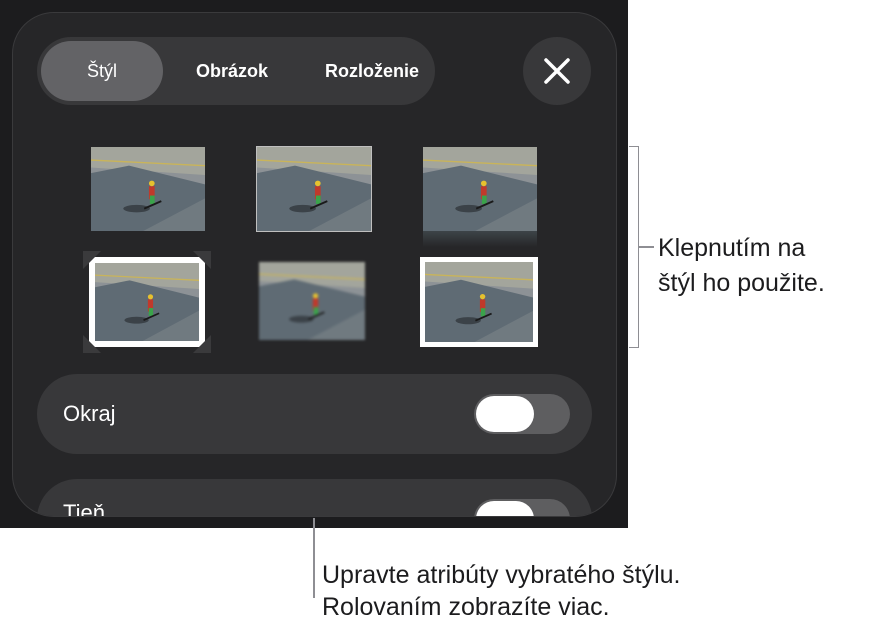 The width and height of the screenshot is (875, 628). I want to click on shadow-row: Tieň, so click(314, 497).